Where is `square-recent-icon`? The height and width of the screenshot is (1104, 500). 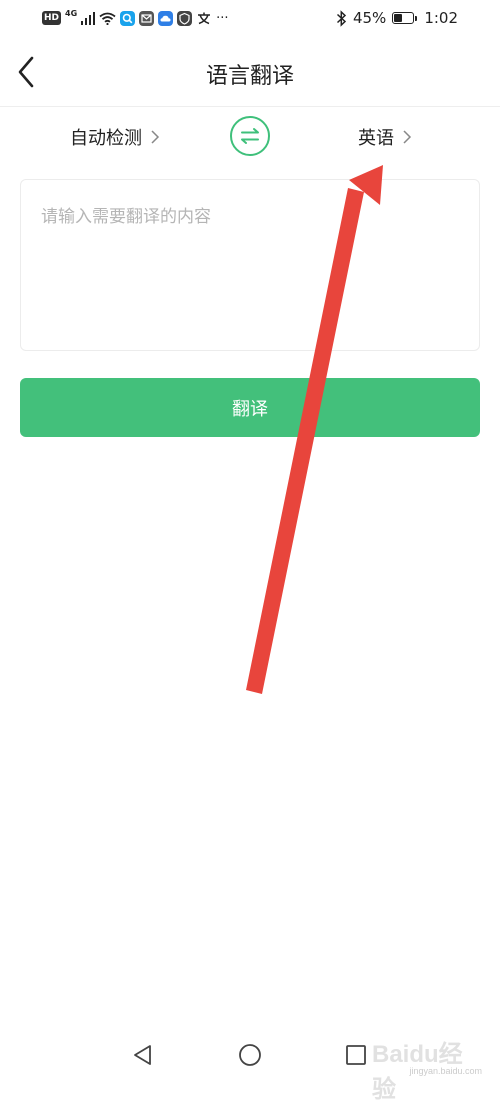 square-recent-icon is located at coordinates (356, 1055).